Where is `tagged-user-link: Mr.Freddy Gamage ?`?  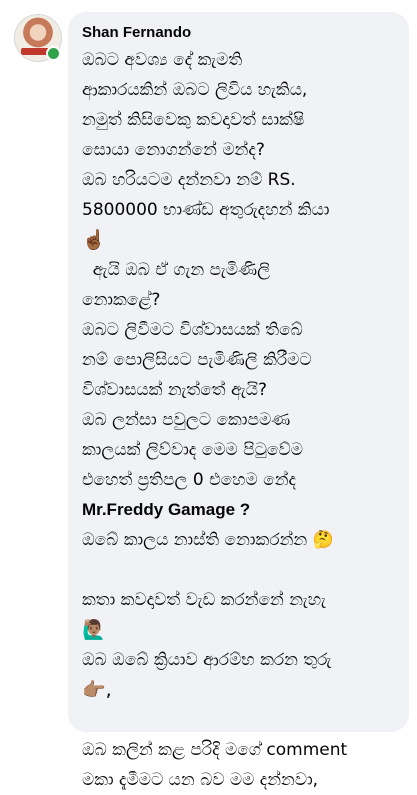 tagged-user-link: Mr.Freddy Gamage ? is located at coordinates (166, 509).